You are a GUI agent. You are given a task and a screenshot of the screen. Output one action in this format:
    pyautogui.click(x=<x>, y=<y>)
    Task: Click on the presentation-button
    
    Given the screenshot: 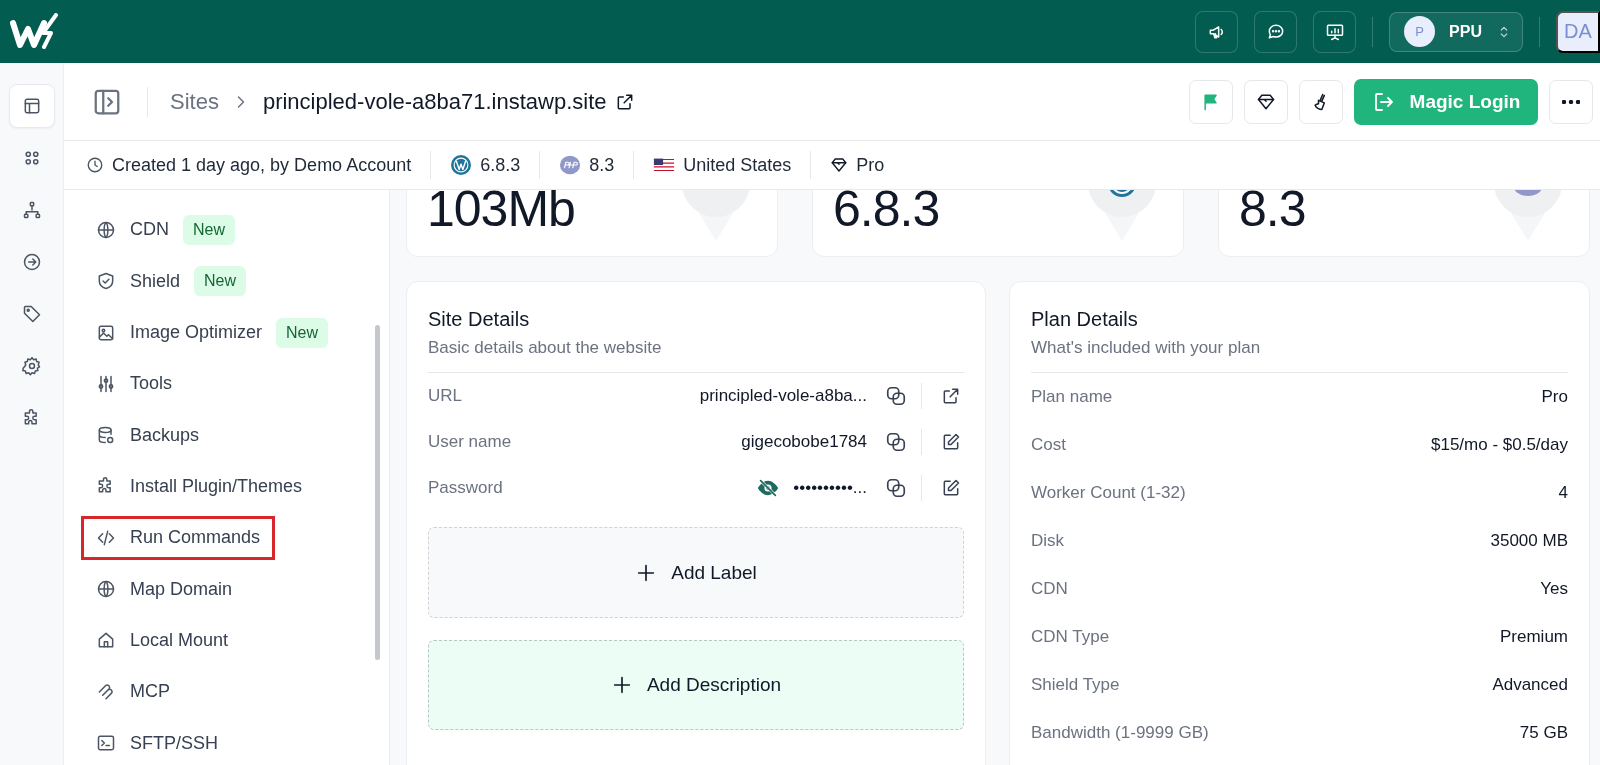 What is the action you would take?
    pyautogui.click(x=1334, y=31)
    